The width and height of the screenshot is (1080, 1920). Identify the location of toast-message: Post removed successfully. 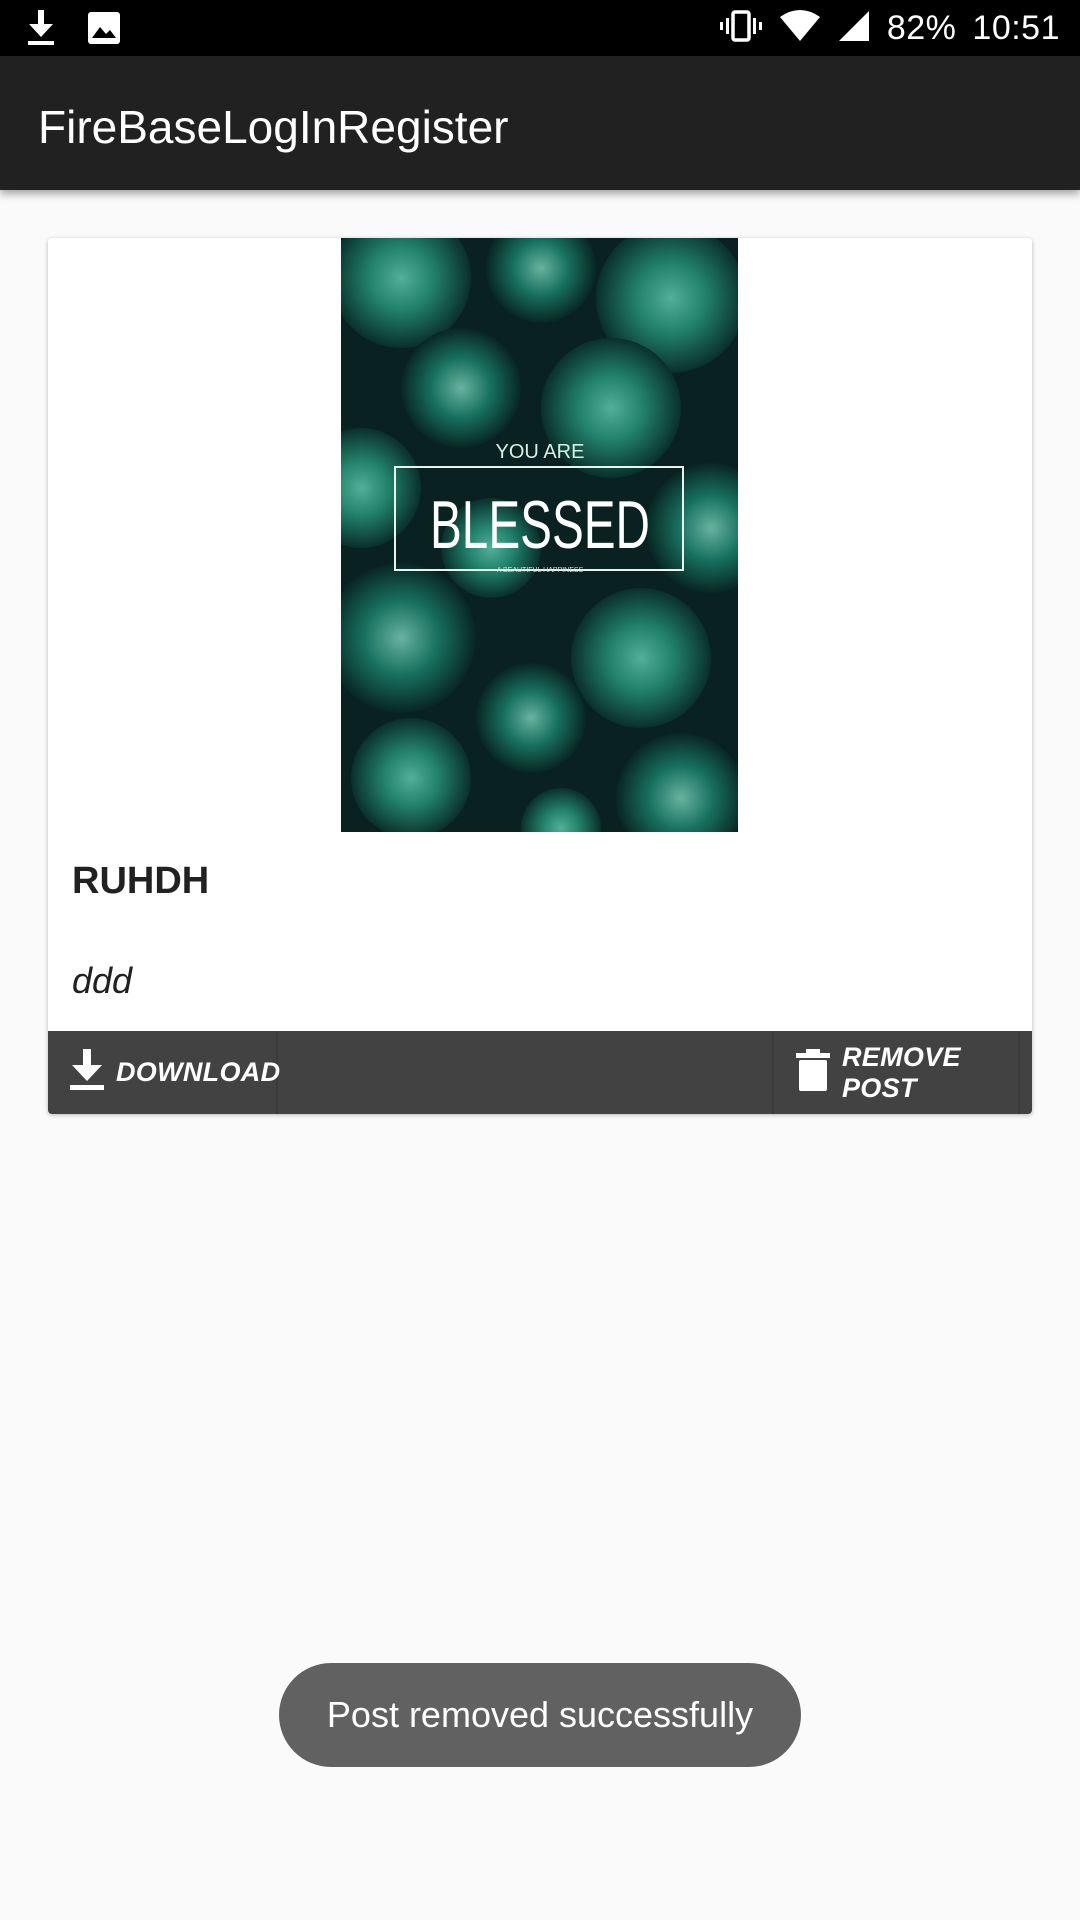
(540, 1714).